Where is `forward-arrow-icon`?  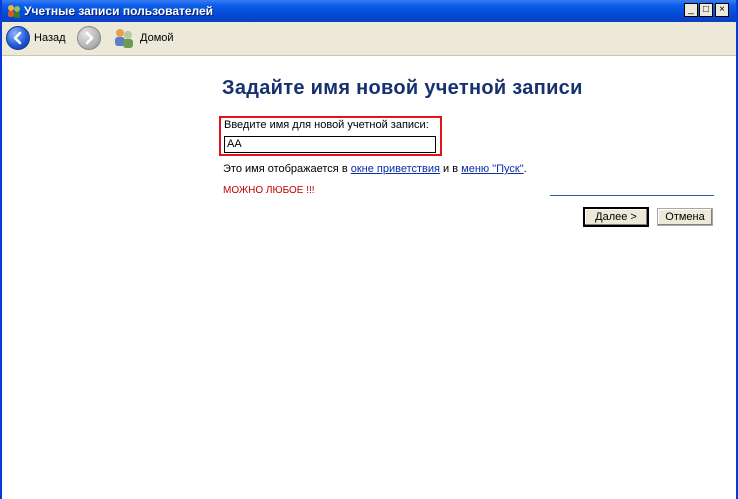 forward-arrow-icon is located at coordinates (89, 38).